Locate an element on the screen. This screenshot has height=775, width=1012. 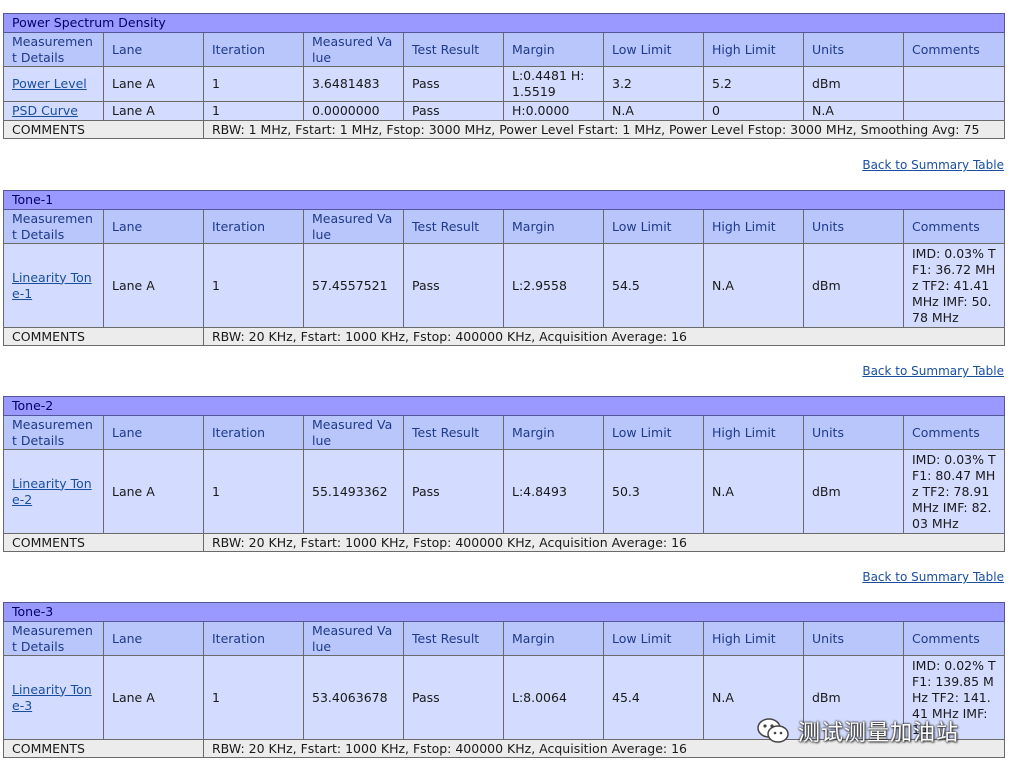
high-limit-cell: 5.2 is located at coordinates (753, 84).